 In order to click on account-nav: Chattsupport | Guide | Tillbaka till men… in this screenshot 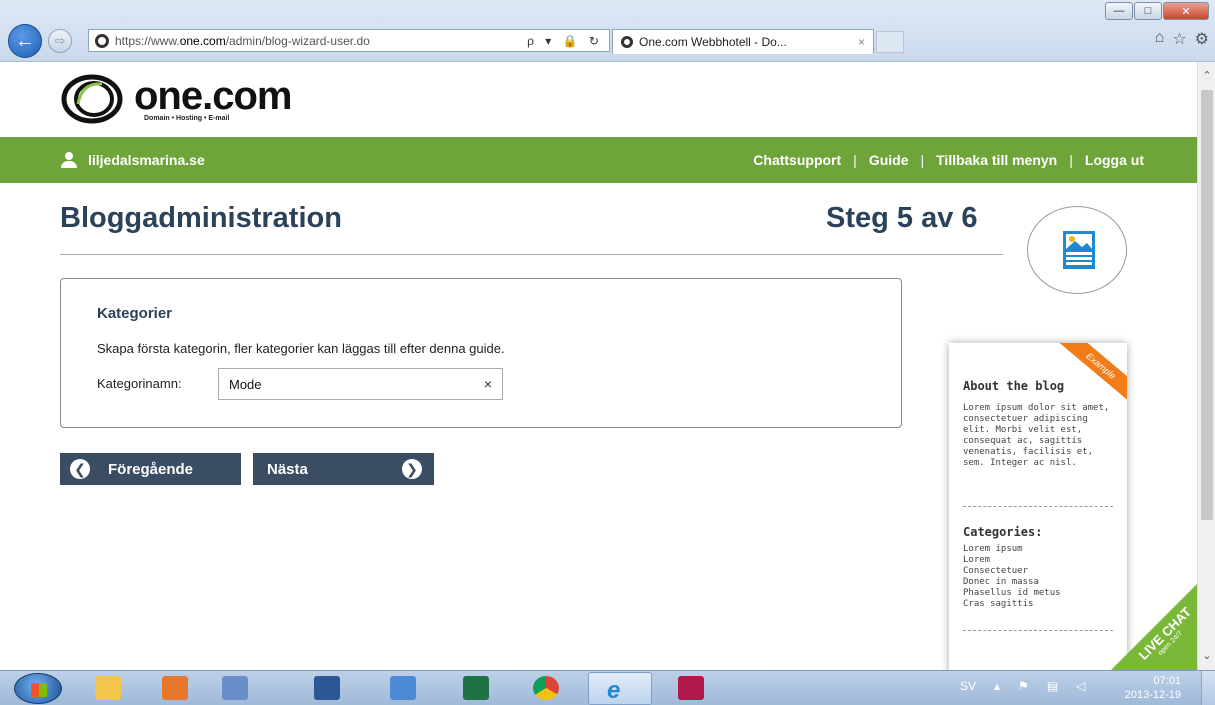, I will do `click(948, 160)`.